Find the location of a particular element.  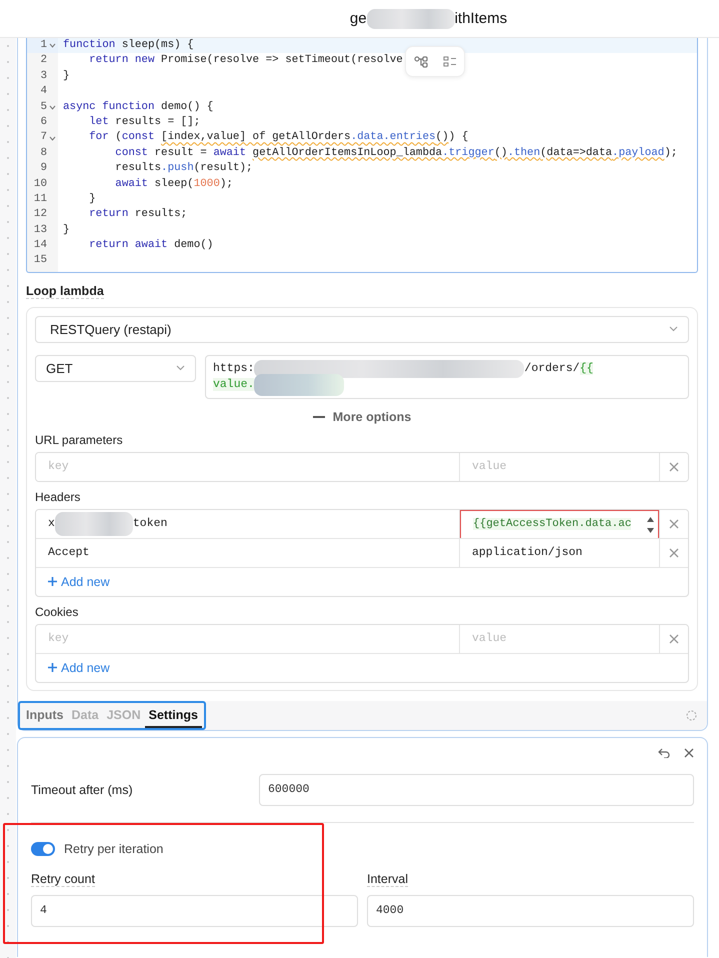

tab: Inputs is located at coordinates (45, 715).